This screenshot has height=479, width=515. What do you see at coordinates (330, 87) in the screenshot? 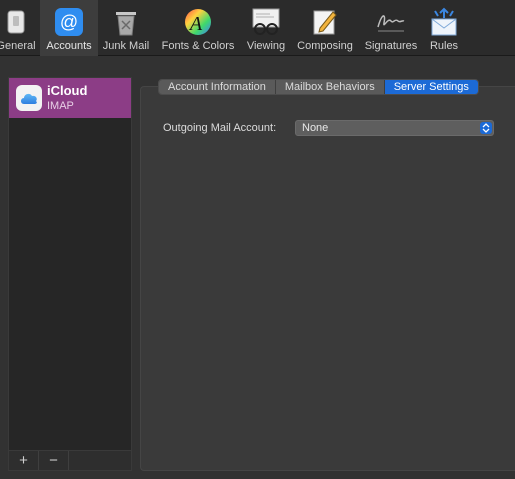
I see `tab-mailbox-behaviors: Mailbox Behaviors` at bounding box center [330, 87].